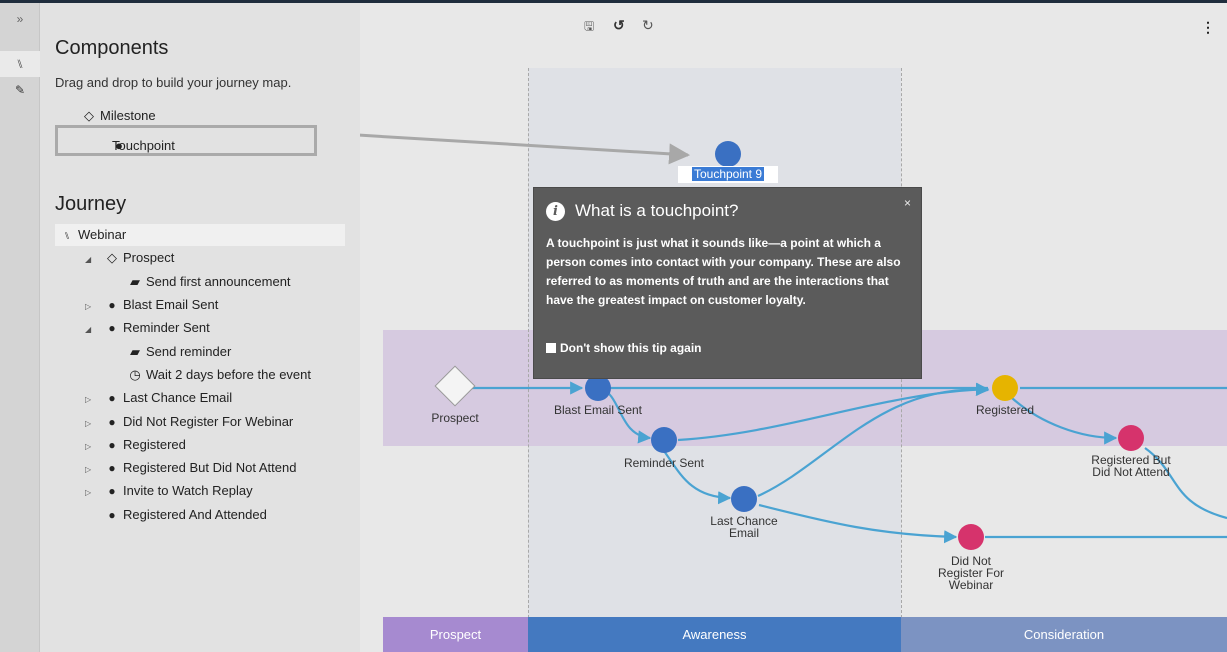 This screenshot has height=652, width=1227. What do you see at coordinates (598, 410) in the screenshot?
I see `node-label-blast: Blast Email Sent` at bounding box center [598, 410].